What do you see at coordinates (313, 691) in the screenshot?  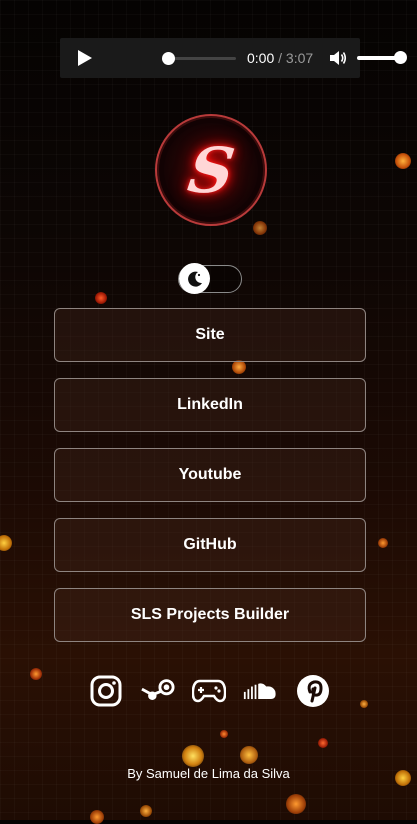 I see `pinterest-icon` at bounding box center [313, 691].